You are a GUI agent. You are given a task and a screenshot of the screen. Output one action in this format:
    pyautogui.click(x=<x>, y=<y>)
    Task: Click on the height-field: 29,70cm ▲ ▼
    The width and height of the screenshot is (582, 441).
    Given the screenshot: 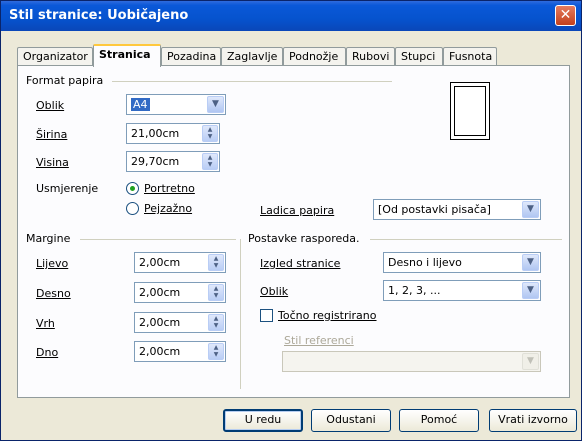 What is the action you would take?
    pyautogui.click(x=173, y=161)
    